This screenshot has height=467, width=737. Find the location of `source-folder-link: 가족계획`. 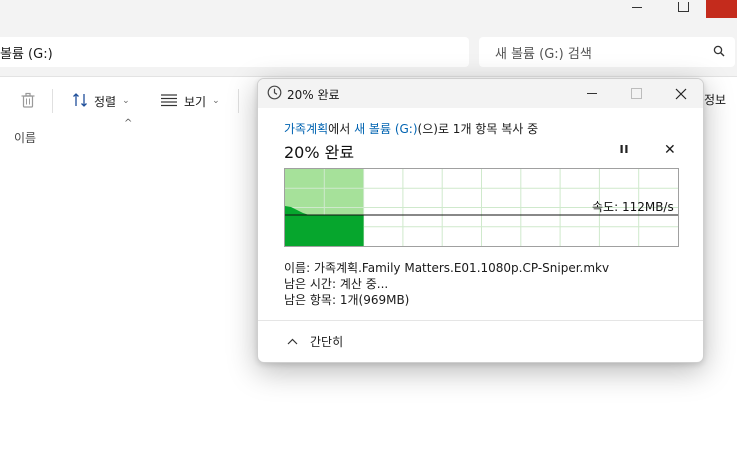

source-folder-link: 가족계획 is located at coordinates (306, 129).